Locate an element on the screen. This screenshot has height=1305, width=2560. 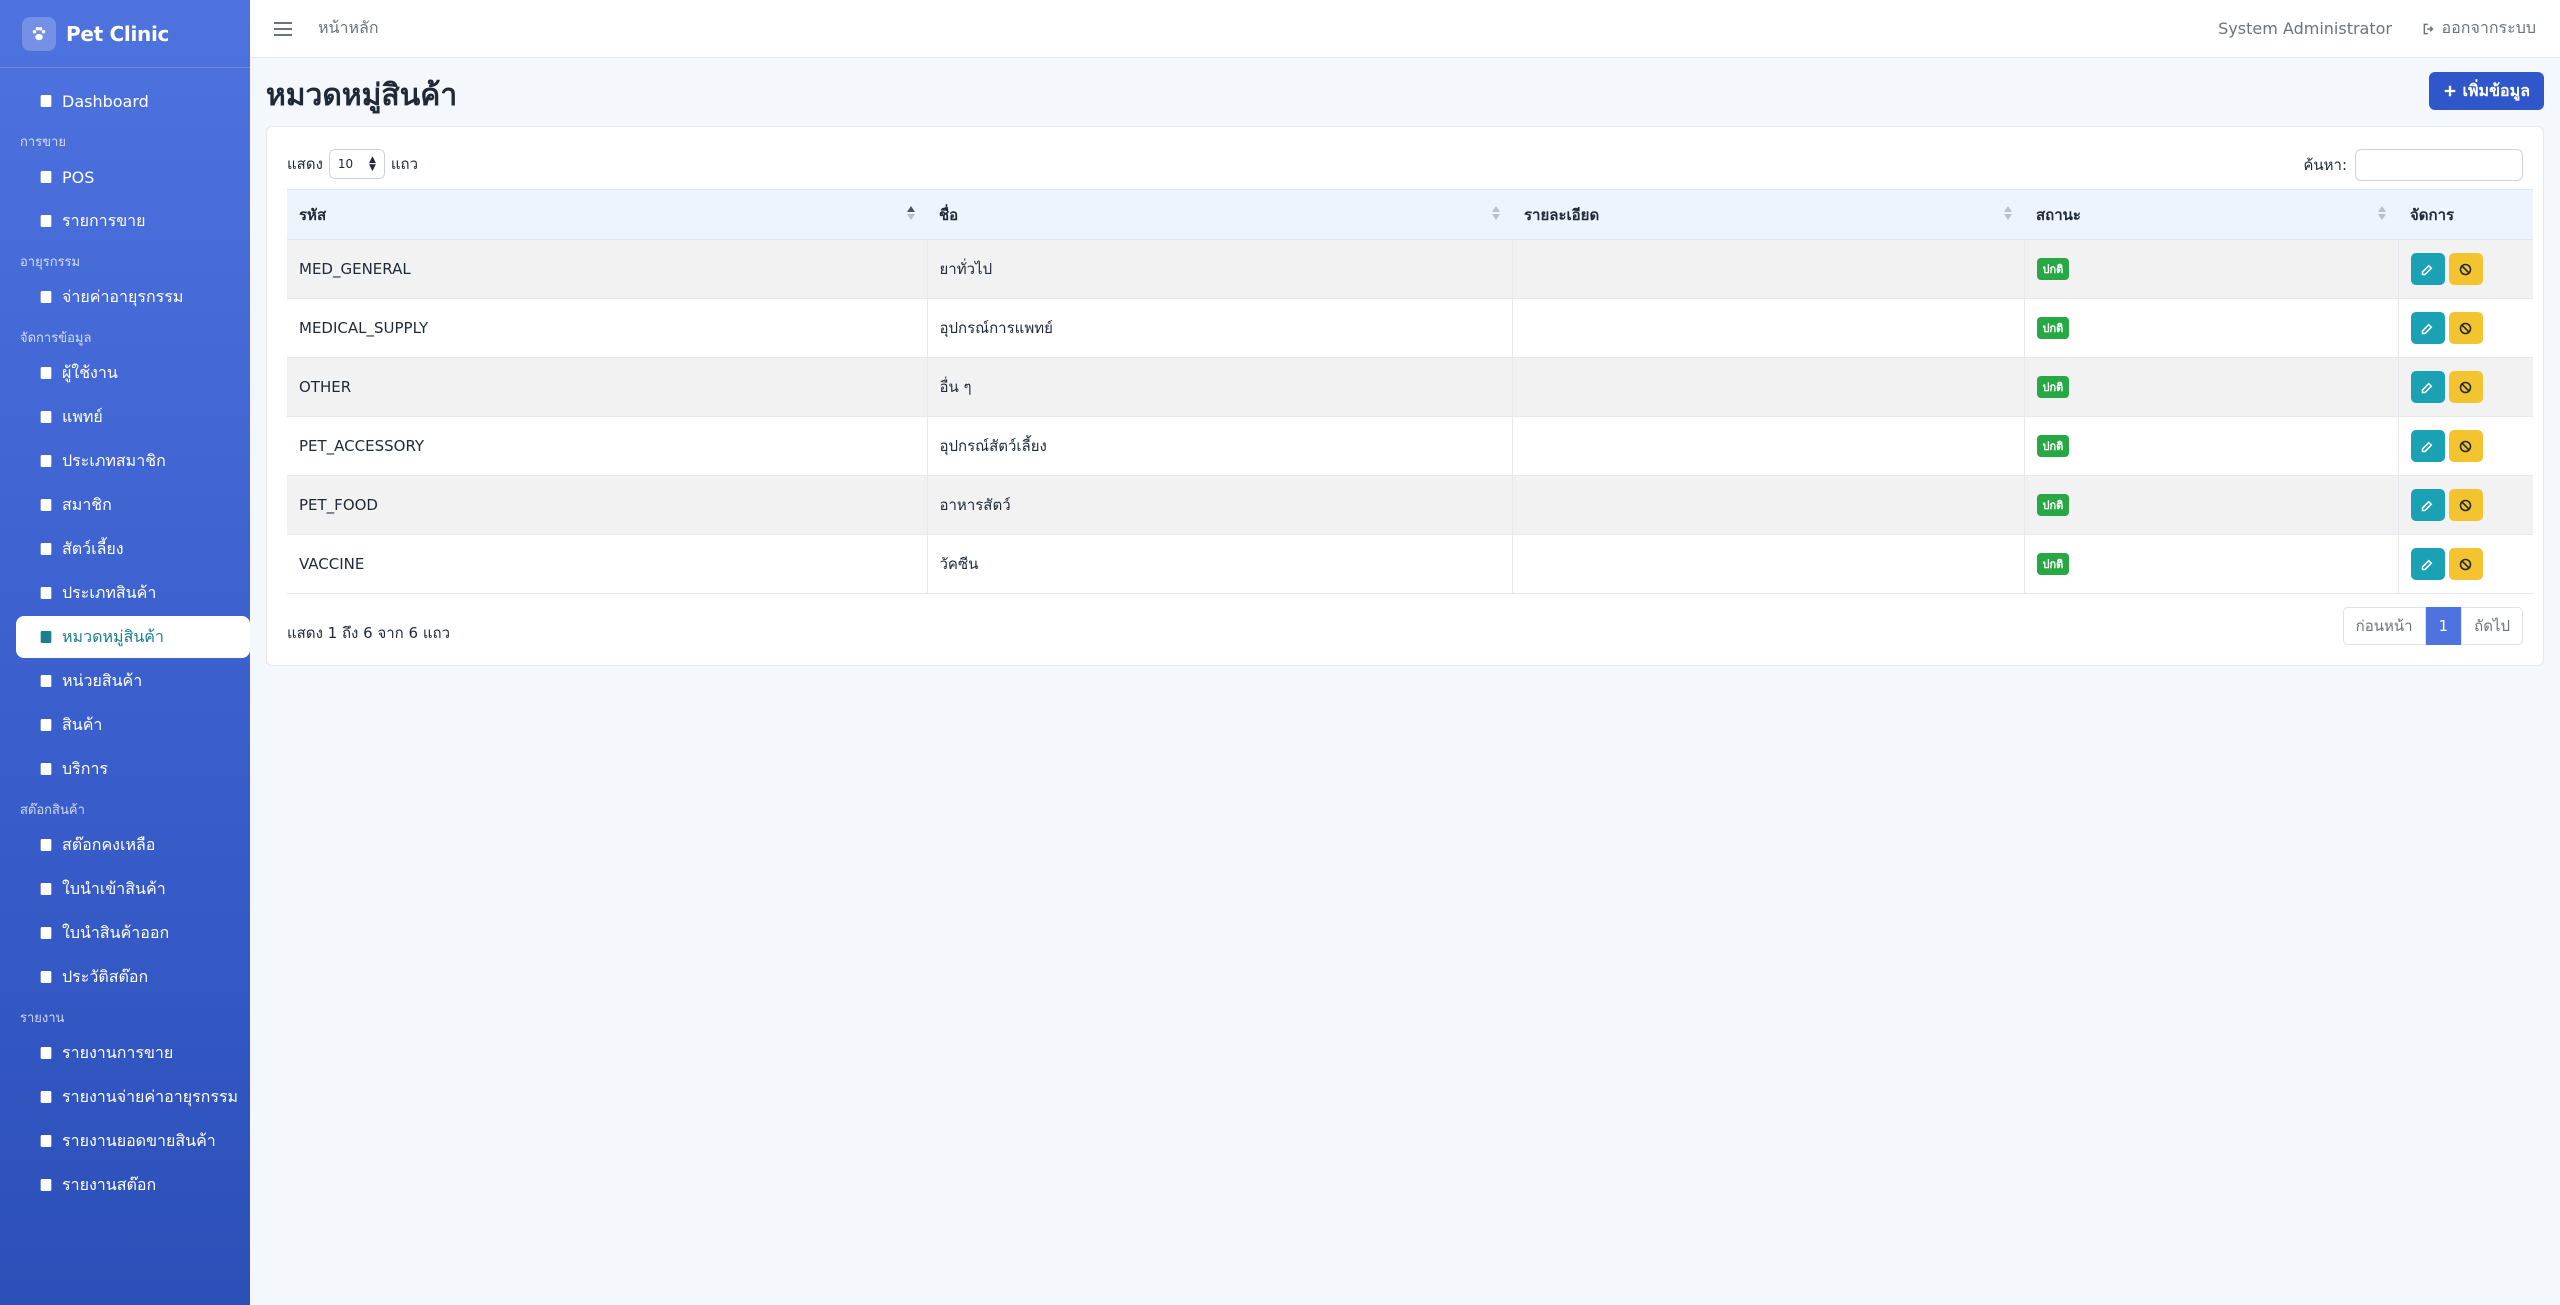
sidebar-item-label: ใบนำสินค้าออก is located at coordinates (116, 932).